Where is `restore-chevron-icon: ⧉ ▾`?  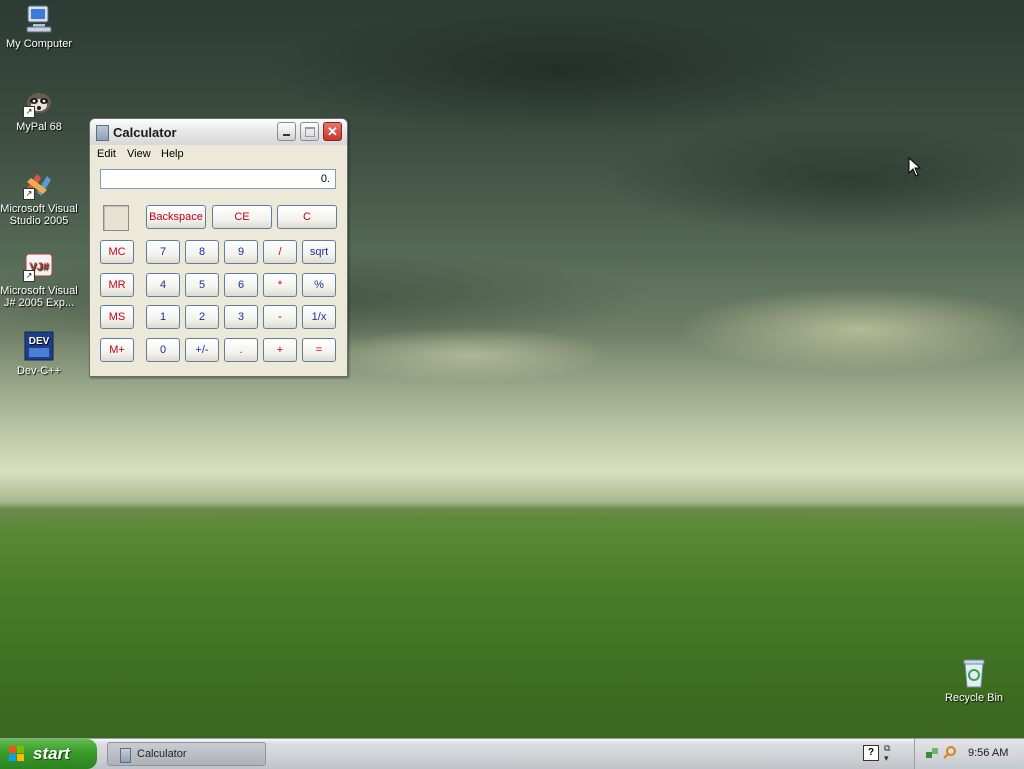
restore-chevron-icon: ⧉ ▾ is located at coordinates (887, 753).